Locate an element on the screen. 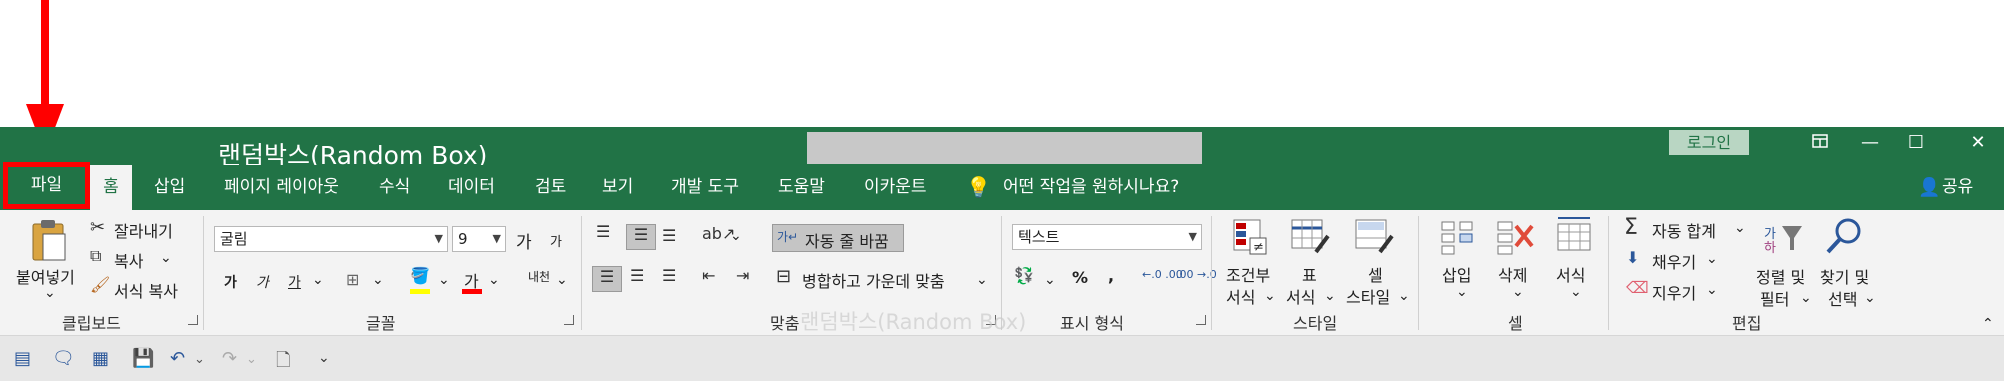 Image resolution: width=2004 pixels, height=381 pixels. clipboard-group-label: 클립보드 is located at coordinates (91, 323).